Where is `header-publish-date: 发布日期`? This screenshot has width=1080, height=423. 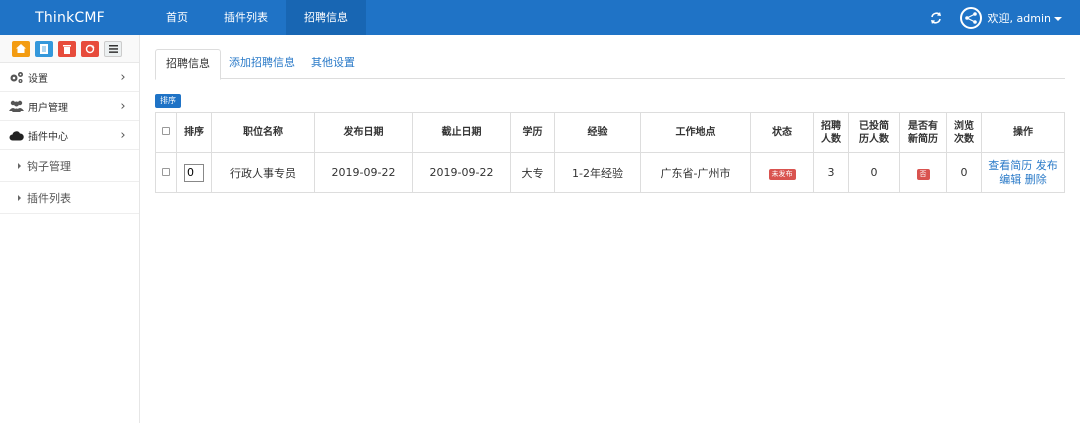 header-publish-date: 发布日期 is located at coordinates (363, 132).